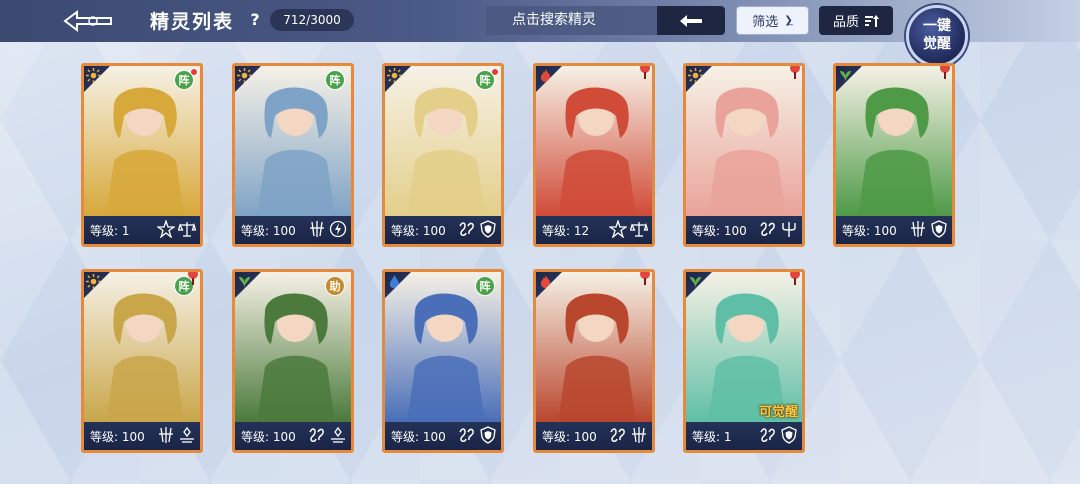 The height and width of the screenshot is (484, 1080). What do you see at coordinates (566, 230) in the screenshot?
I see `level-label: 等级: 12` at bounding box center [566, 230].